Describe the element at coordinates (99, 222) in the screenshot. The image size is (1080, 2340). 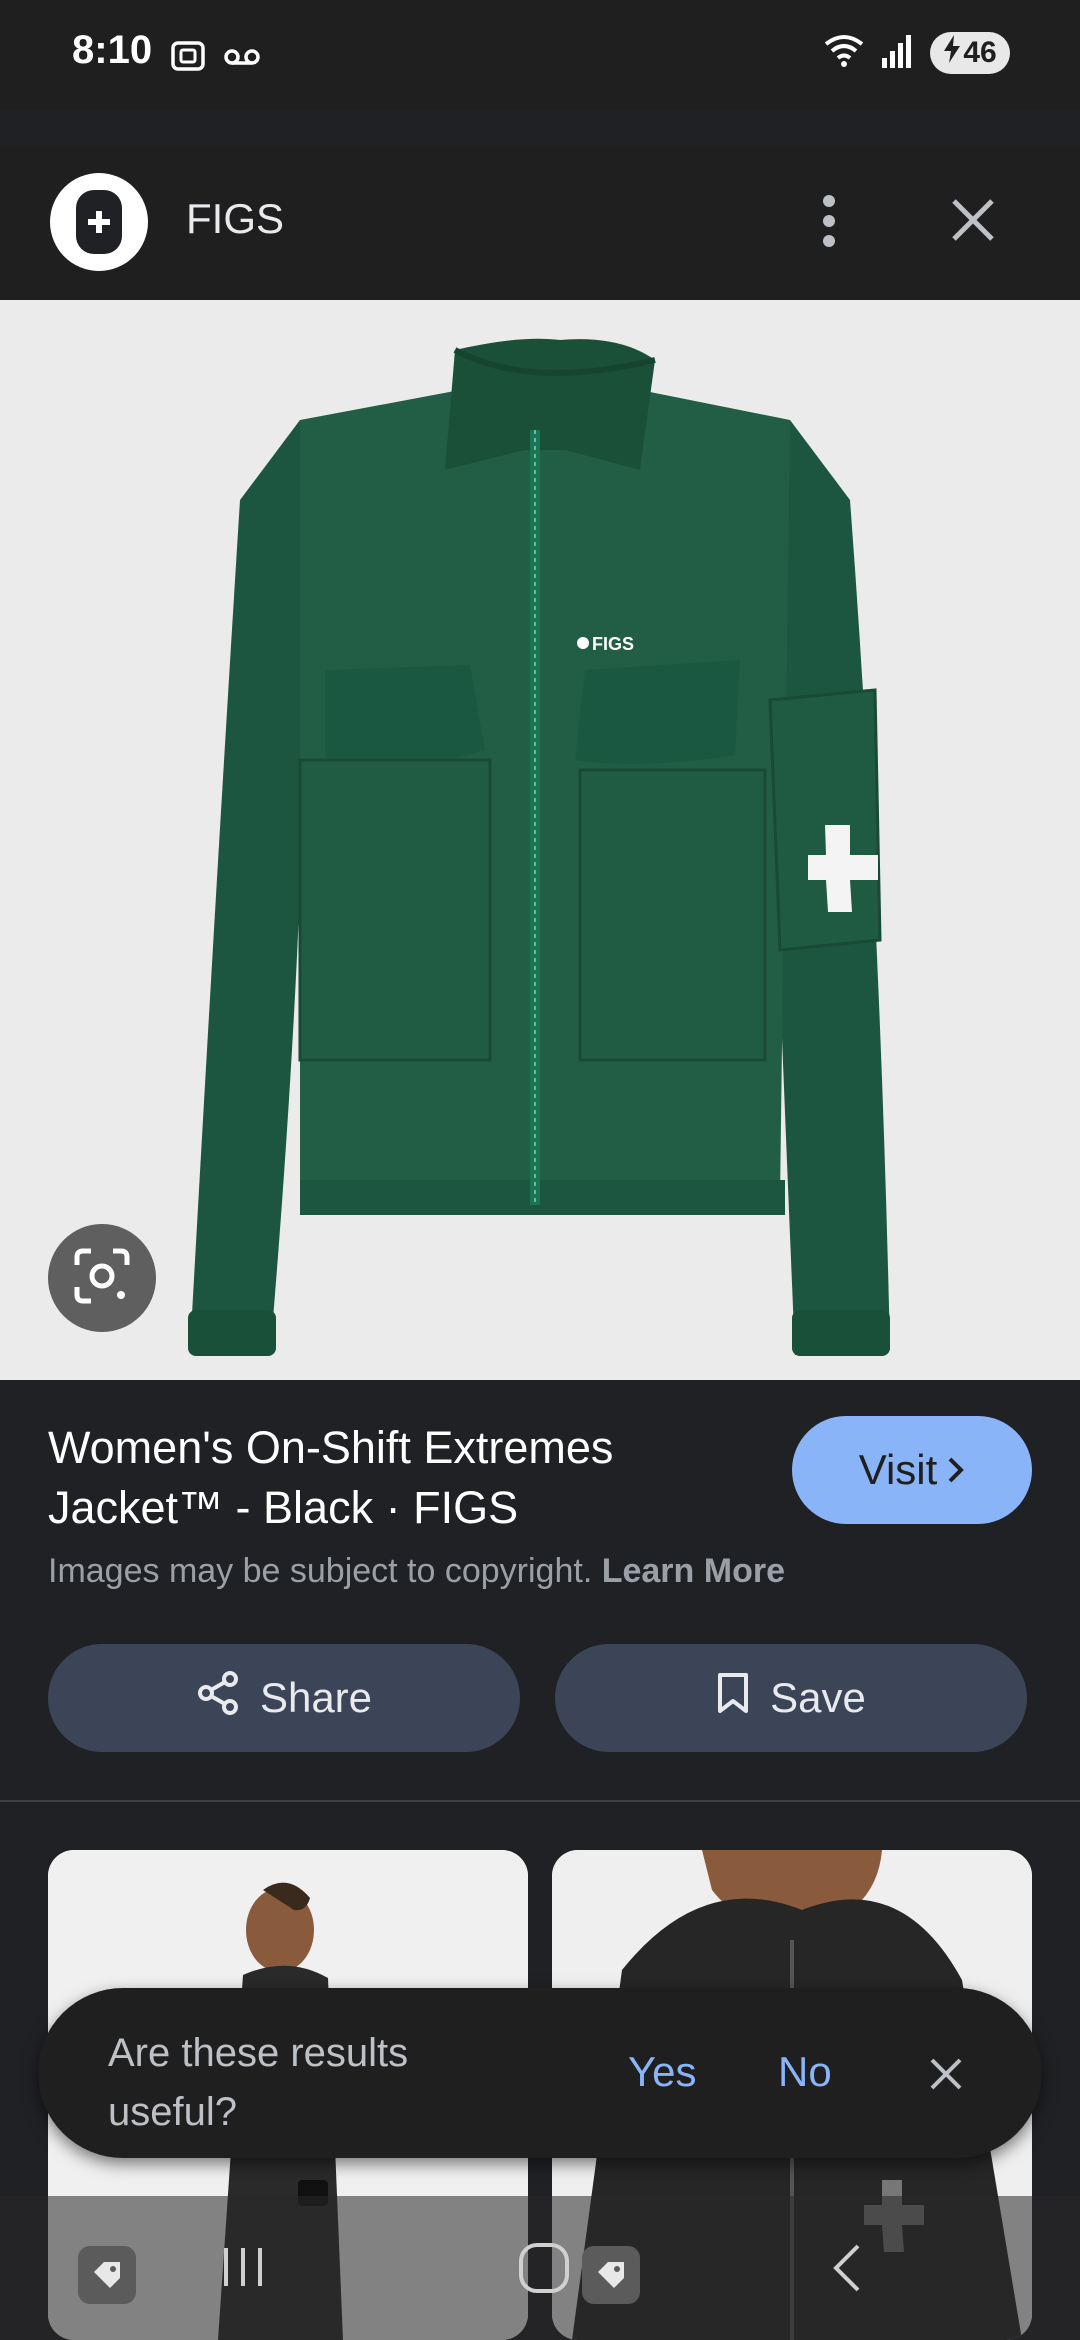
I see `figs-logo-icon` at that location.